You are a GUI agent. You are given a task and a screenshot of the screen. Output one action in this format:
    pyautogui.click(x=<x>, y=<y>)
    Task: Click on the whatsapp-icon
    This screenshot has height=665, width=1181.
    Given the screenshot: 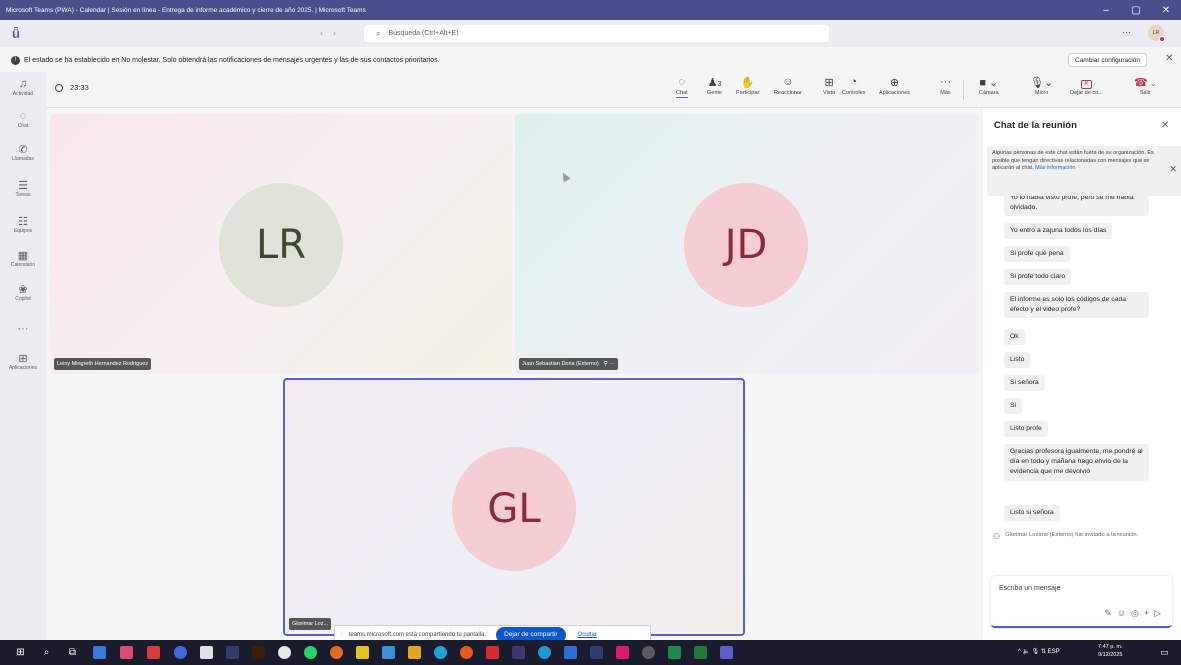 What is the action you would take?
    pyautogui.click(x=310, y=652)
    